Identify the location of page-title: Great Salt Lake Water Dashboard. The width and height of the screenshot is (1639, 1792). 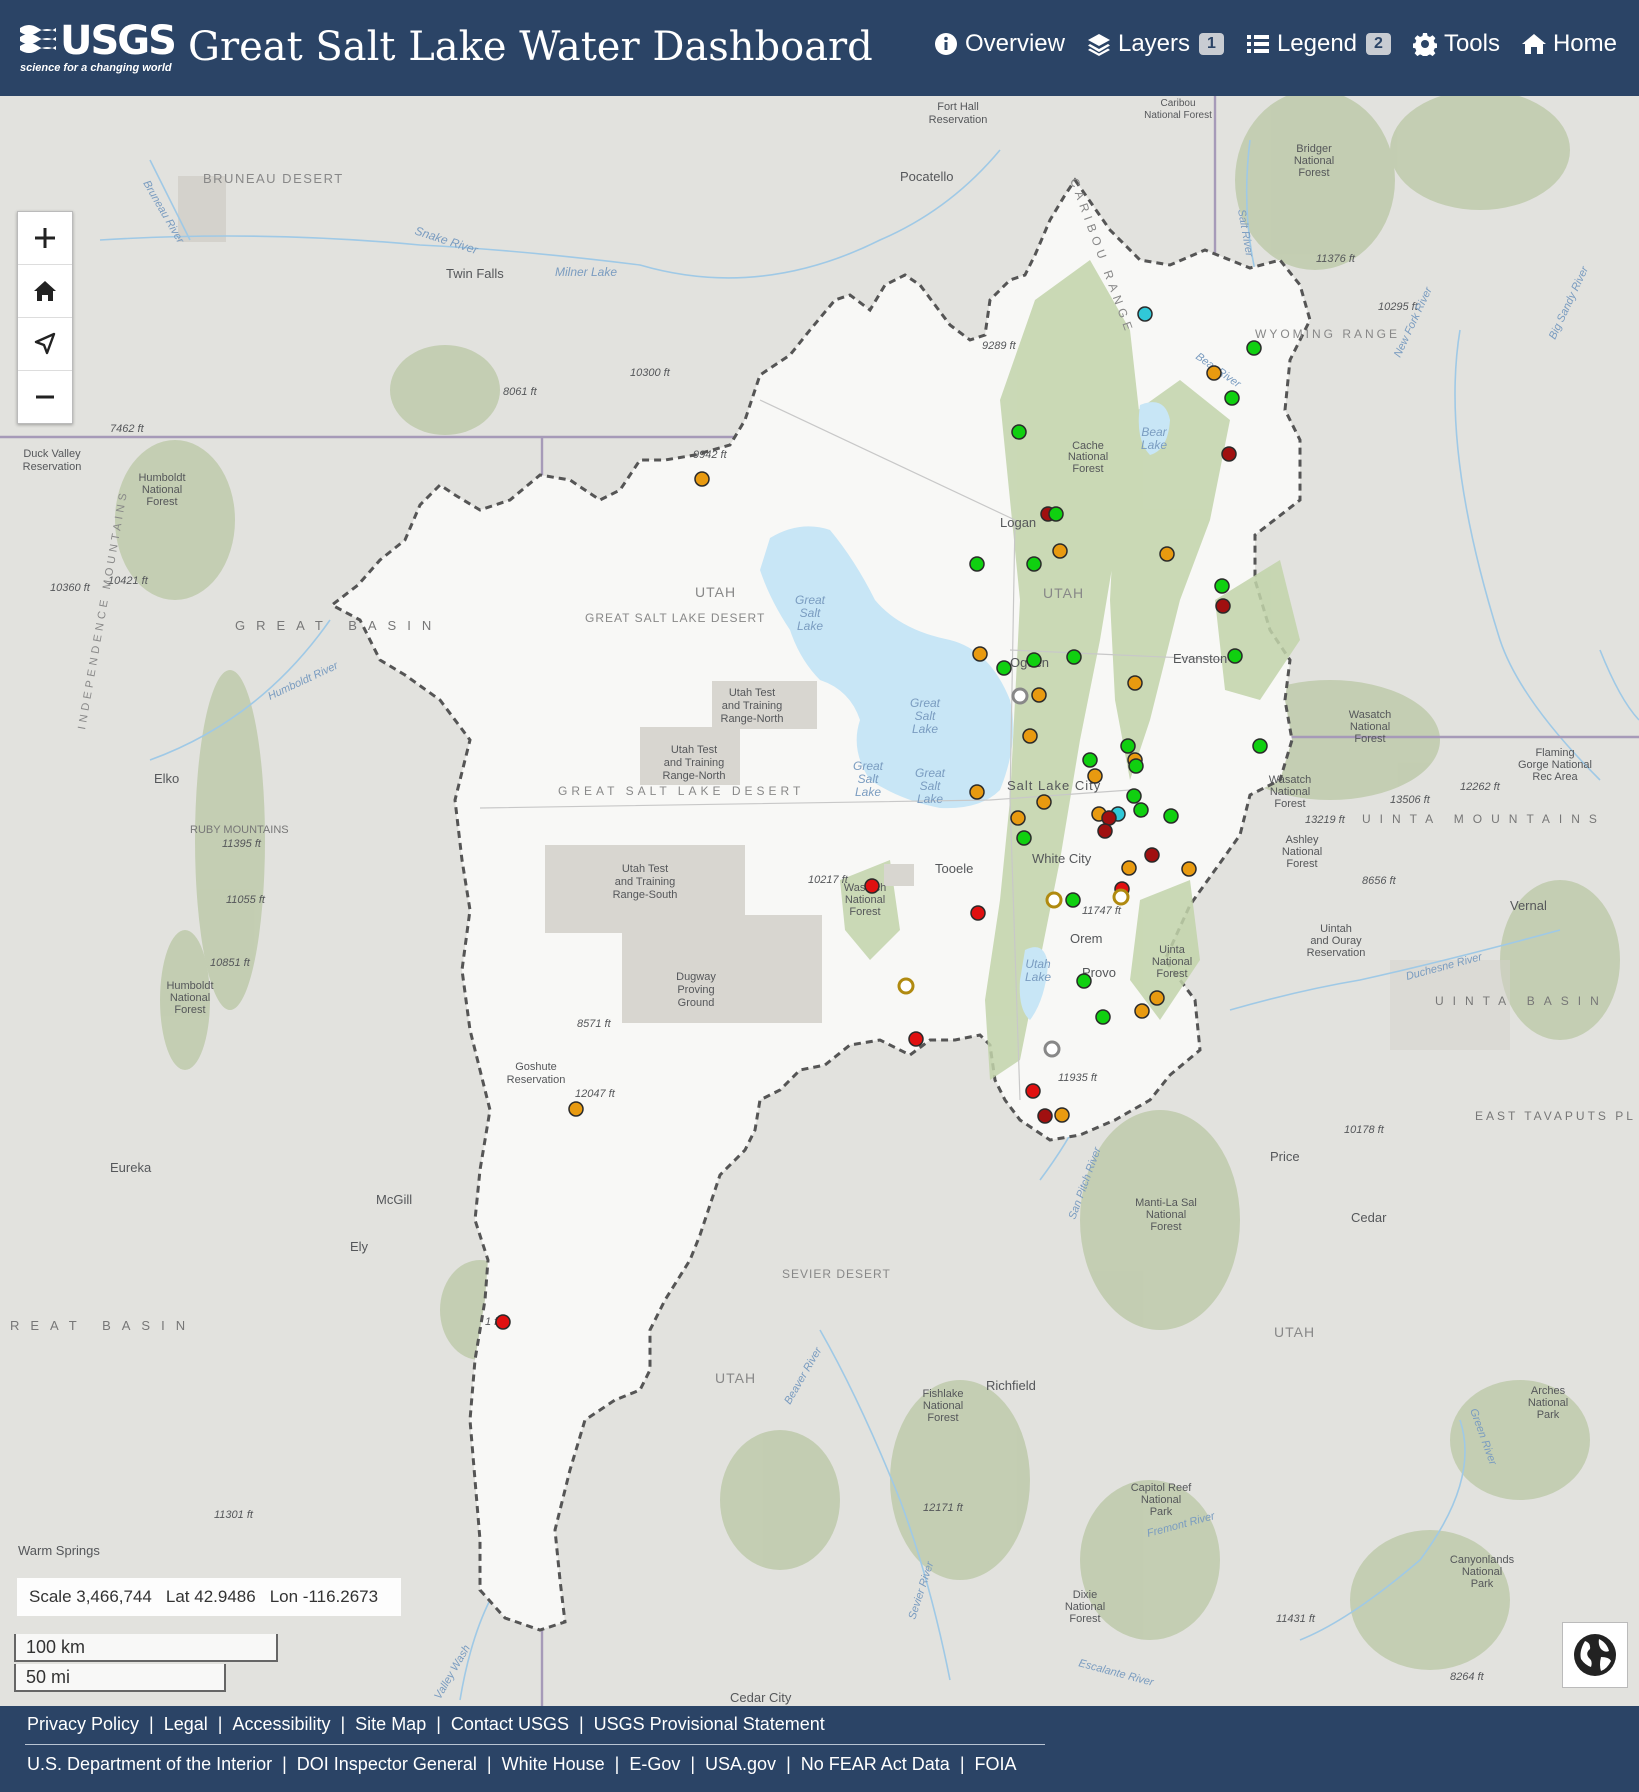
(530, 47).